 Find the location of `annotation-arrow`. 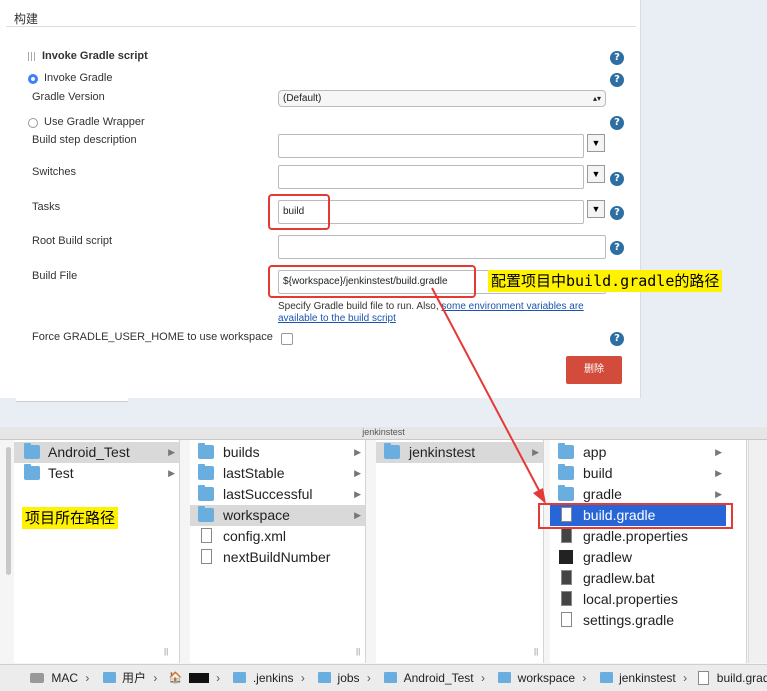

annotation-arrow is located at coordinates (488, 395).